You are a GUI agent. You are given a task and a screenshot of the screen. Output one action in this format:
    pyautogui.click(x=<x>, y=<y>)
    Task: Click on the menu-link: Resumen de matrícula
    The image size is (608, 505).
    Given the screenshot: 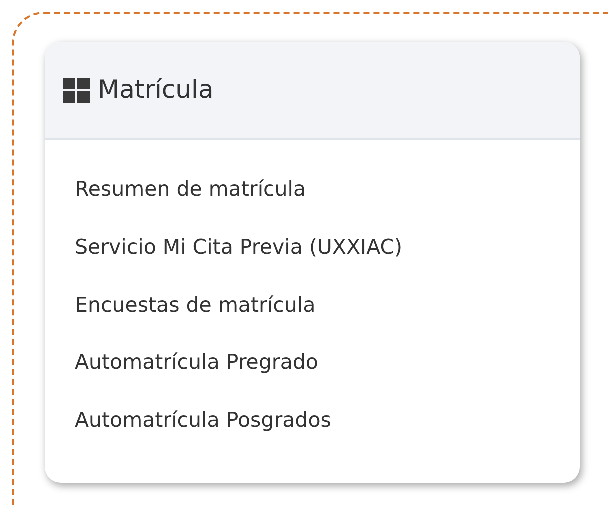 What is the action you would take?
    pyautogui.click(x=190, y=189)
    